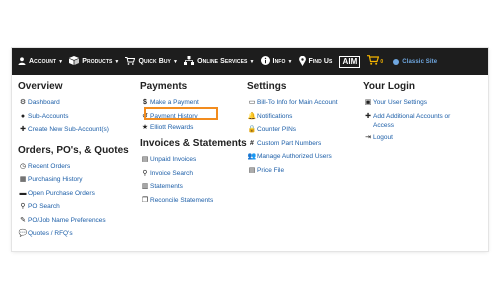  Describe the element at coordinates (350, 61) in the screenshot. I see `aim-logo-button: AIM` at that location.